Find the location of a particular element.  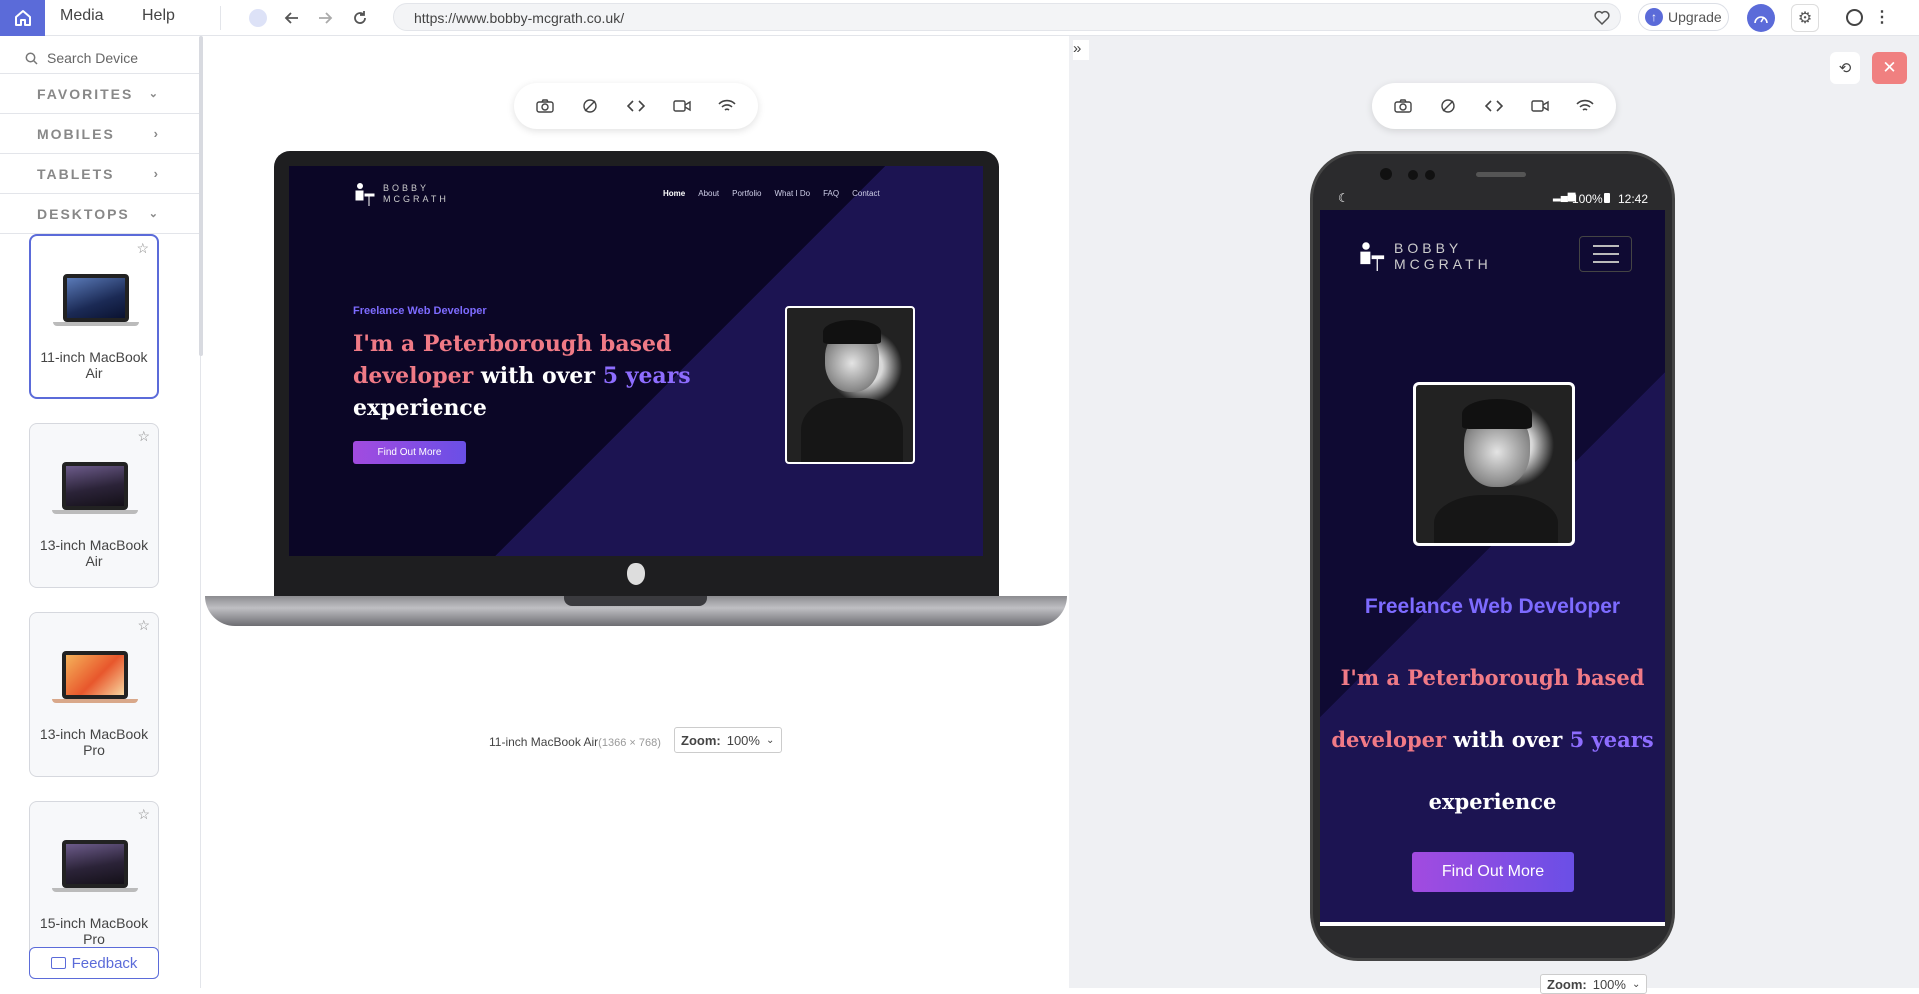

nav-home: Home is located at coordinates (674, 193).